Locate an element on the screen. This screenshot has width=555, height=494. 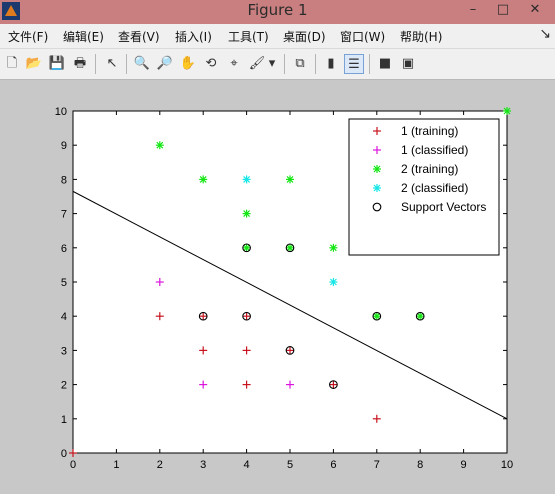
legend-label: 1 (classified) is located at coordinates (434, 150).